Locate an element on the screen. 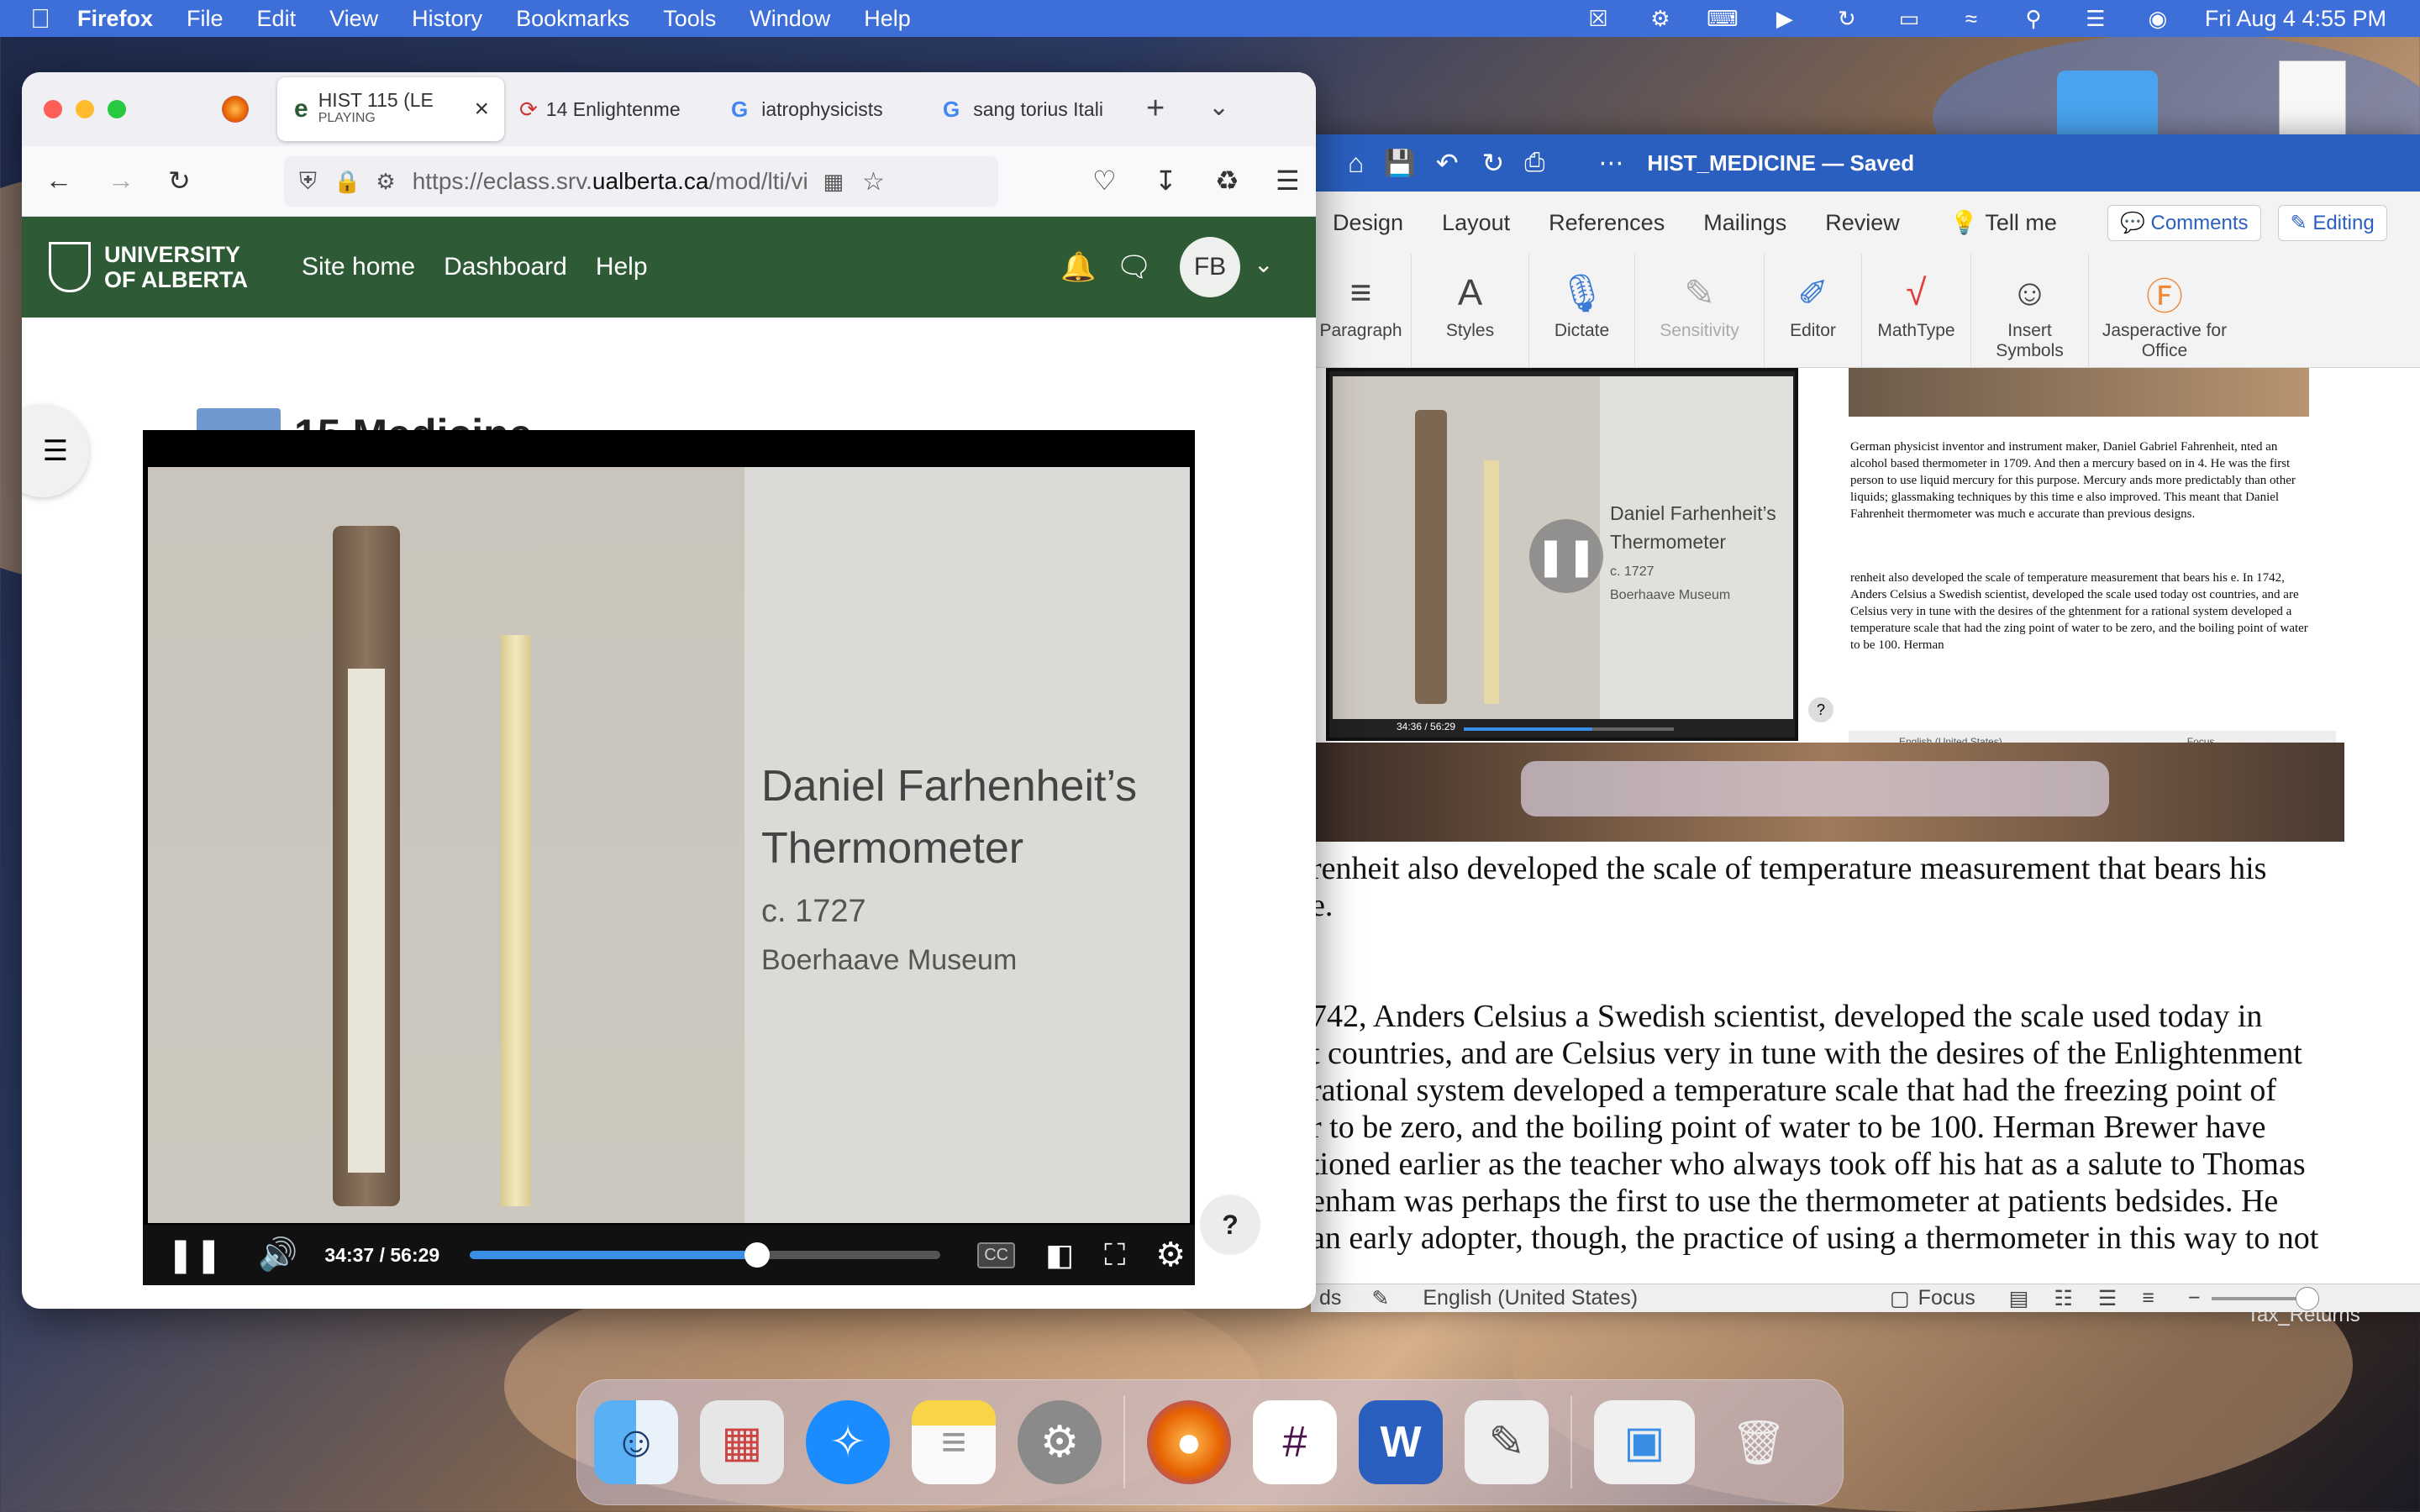 Image resolution: width=2420 pixels, height=1512 pixels. tab-design: Design is located at coordinates (1368, 223).